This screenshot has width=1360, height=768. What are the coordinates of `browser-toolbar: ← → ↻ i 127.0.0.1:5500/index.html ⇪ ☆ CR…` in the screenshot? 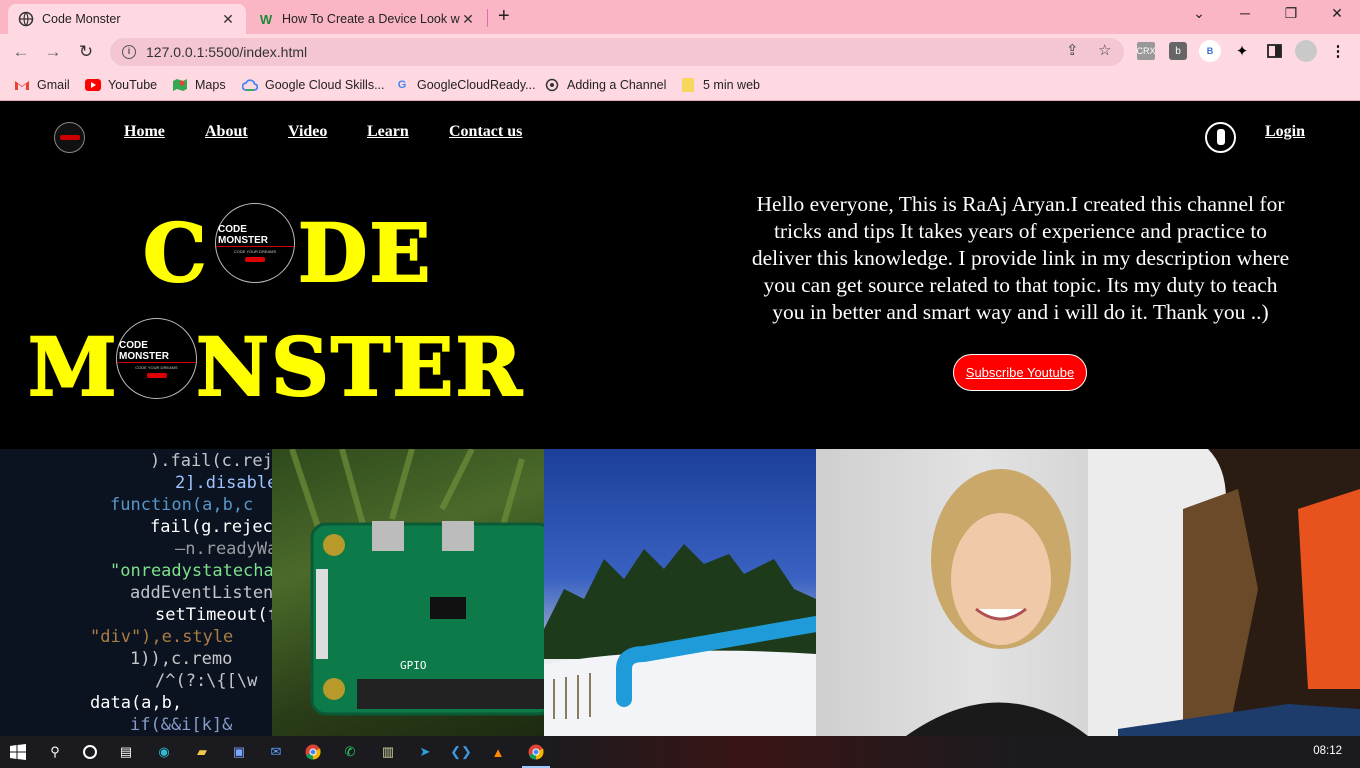 It's located at (680, 52).